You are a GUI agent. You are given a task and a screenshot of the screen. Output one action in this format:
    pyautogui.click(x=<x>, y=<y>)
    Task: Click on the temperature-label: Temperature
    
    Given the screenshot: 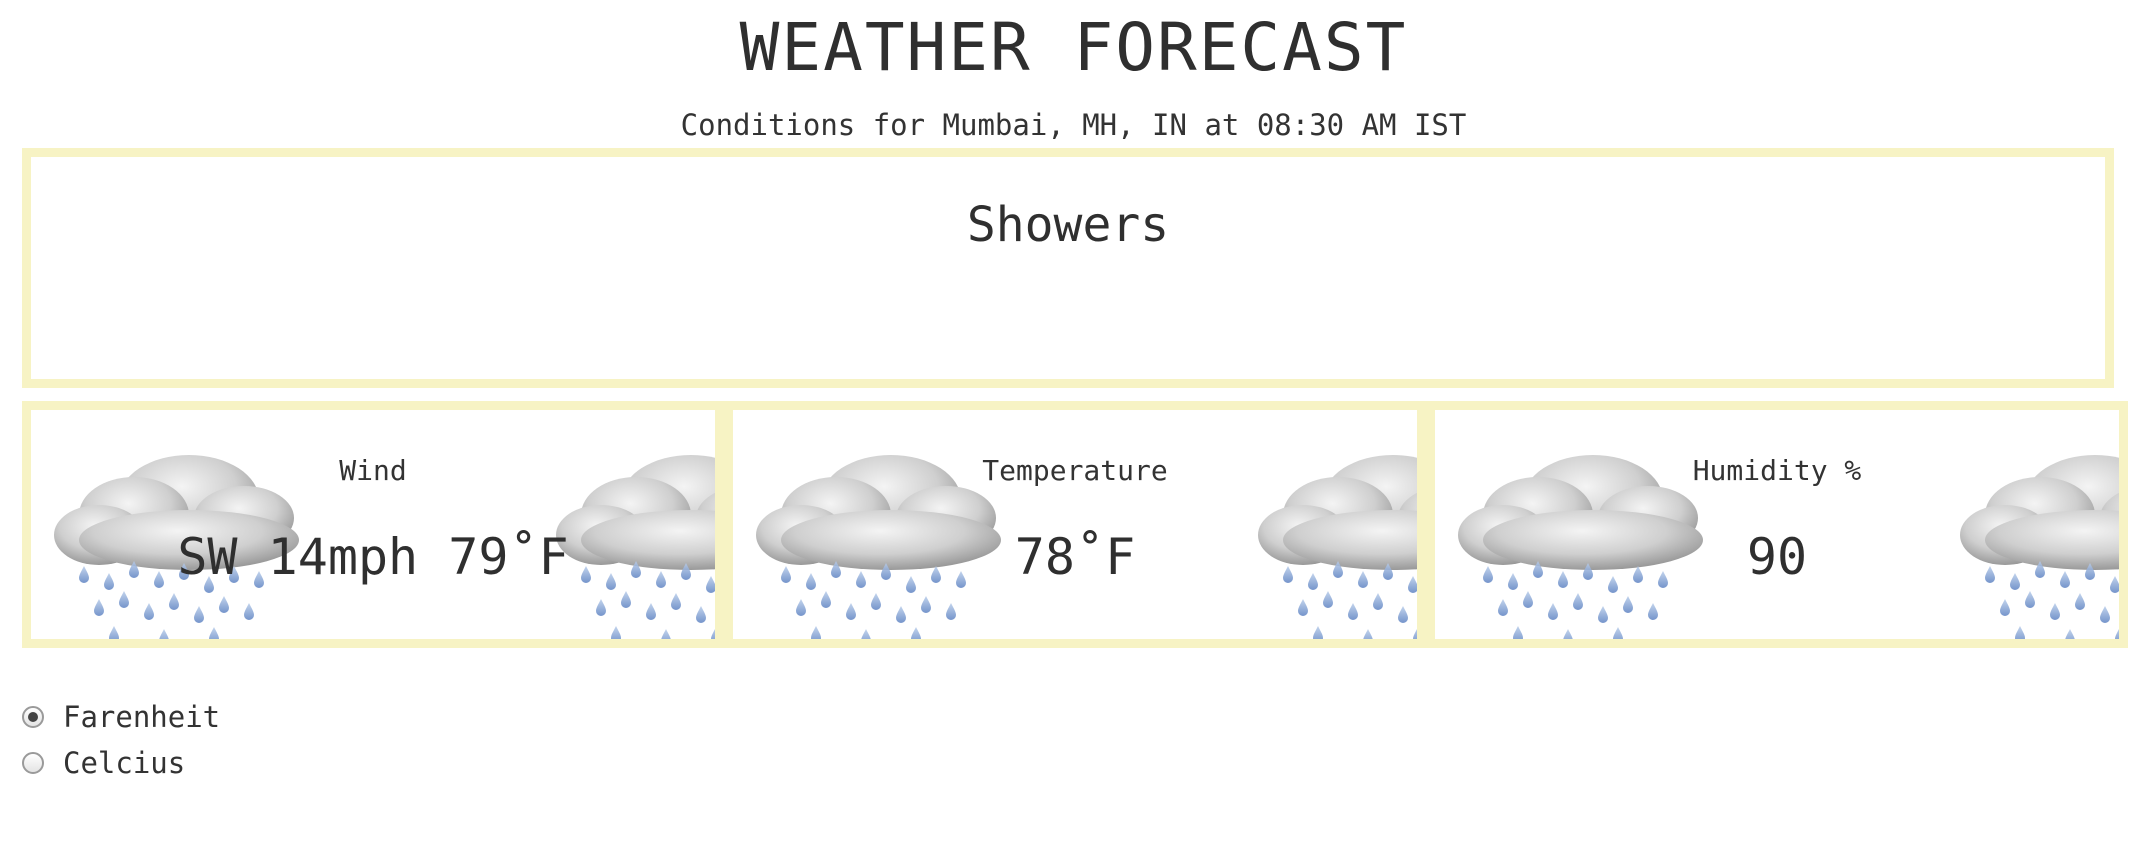 What is the action you would take?
    pyautogui.click(x=1075, y=470)
    